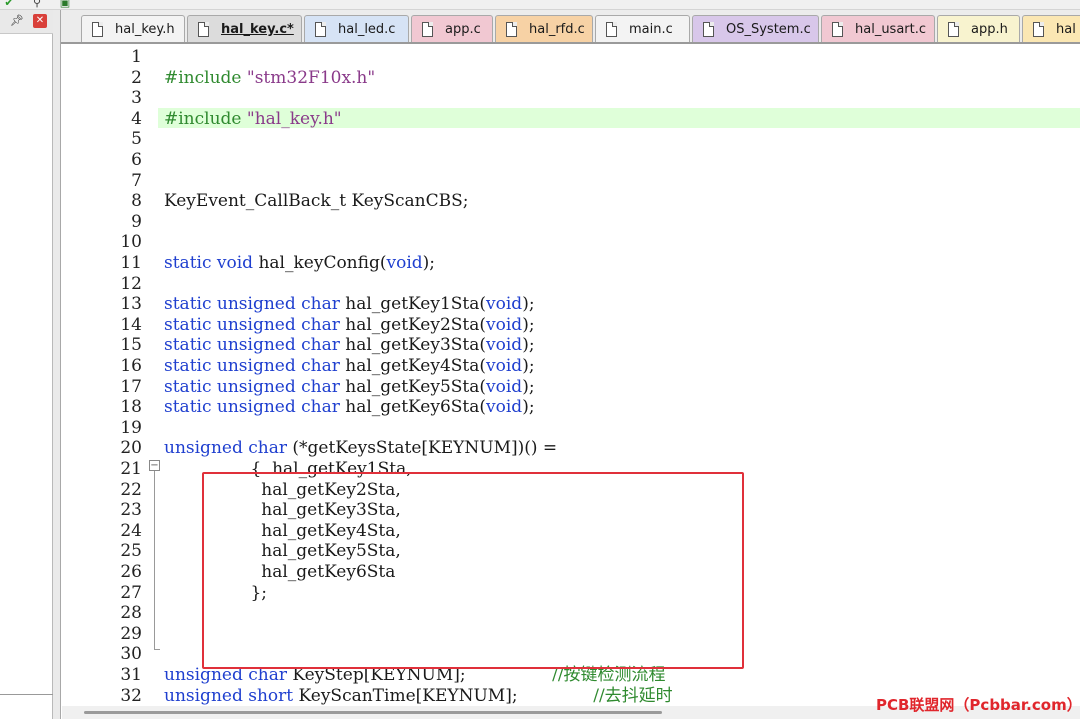 The image size is (1080, 719). What do you see at coordinates (595, 696) in the screenshot?
I see `code-token: //去抖延时` at bounding box center [595, 696].